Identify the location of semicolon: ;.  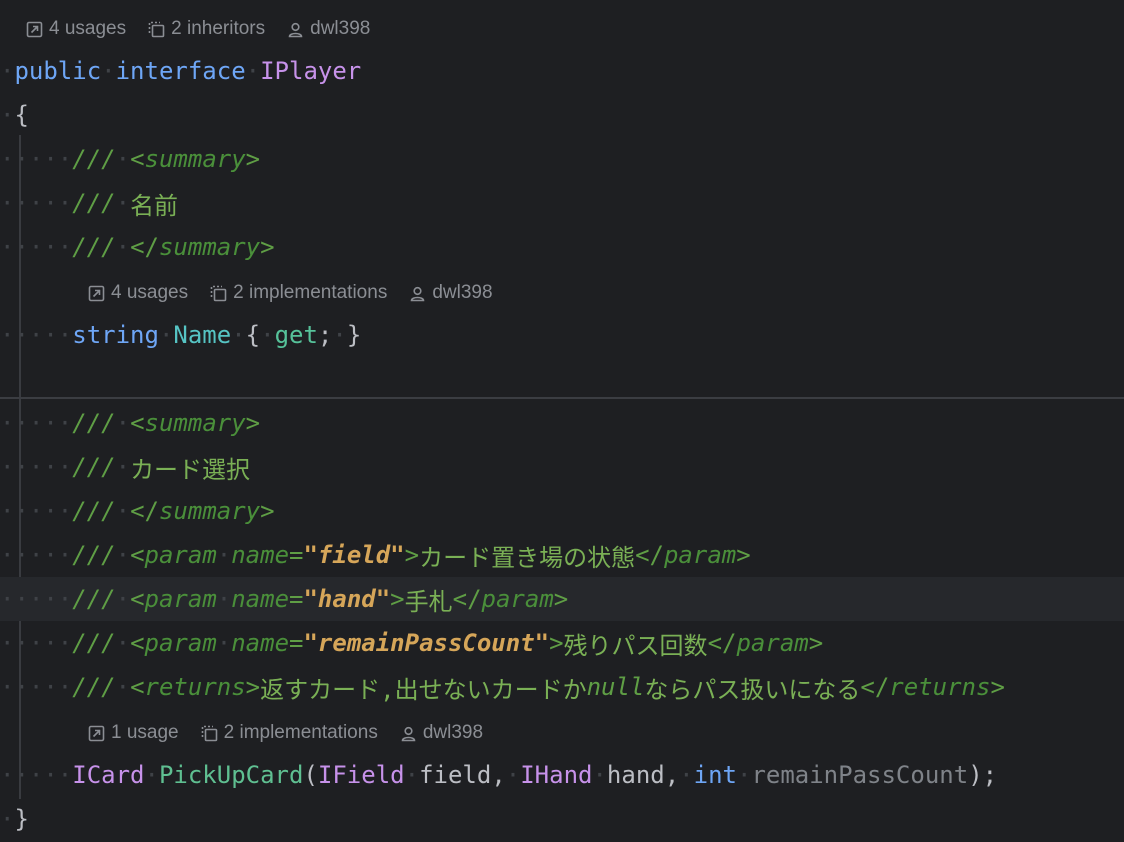
(325, 335).